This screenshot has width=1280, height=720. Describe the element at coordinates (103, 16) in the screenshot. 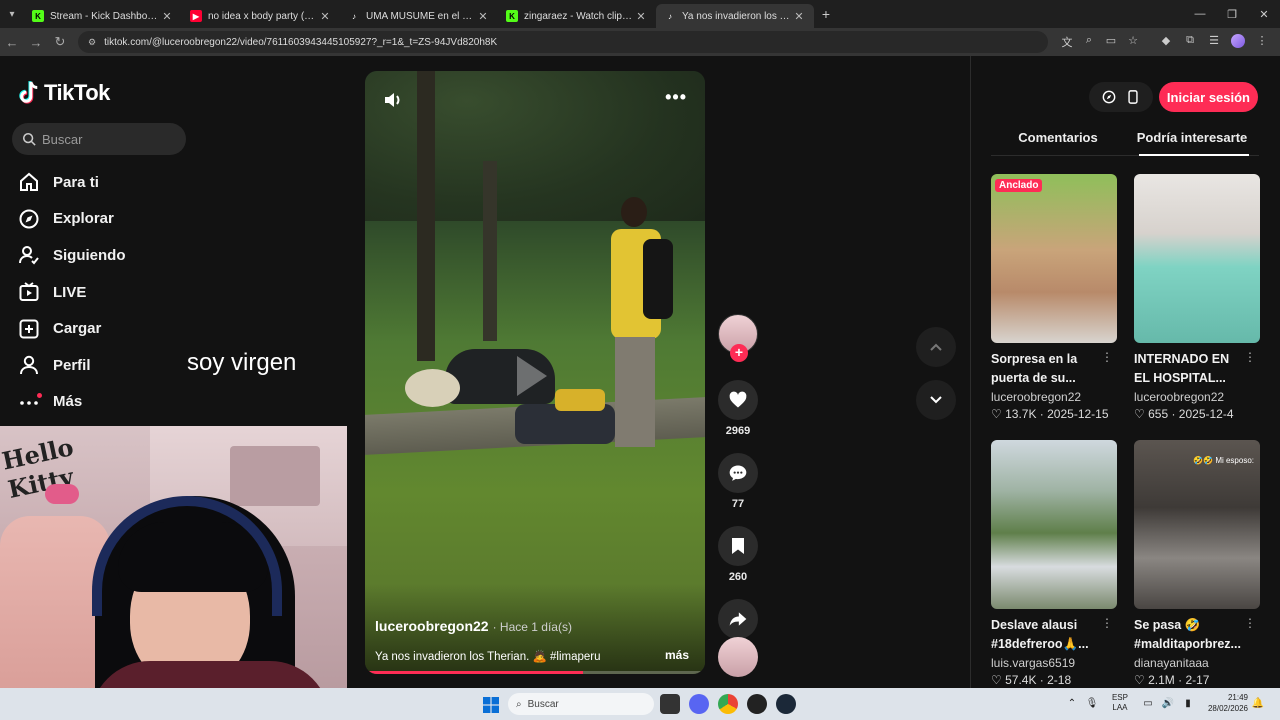

I see `browser-tab-1: K Stream - Kick Dashboard ✕` at that location.